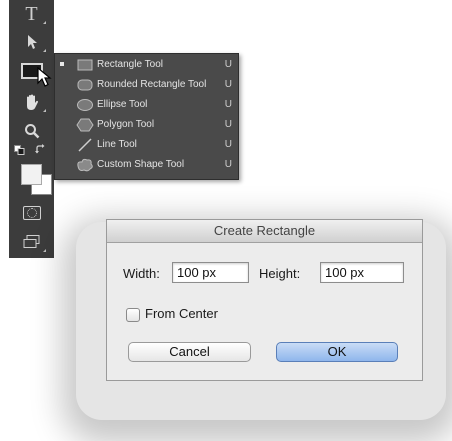 The image size is (452, 441). I want to click on height-label: Height:, so click(280, 273).